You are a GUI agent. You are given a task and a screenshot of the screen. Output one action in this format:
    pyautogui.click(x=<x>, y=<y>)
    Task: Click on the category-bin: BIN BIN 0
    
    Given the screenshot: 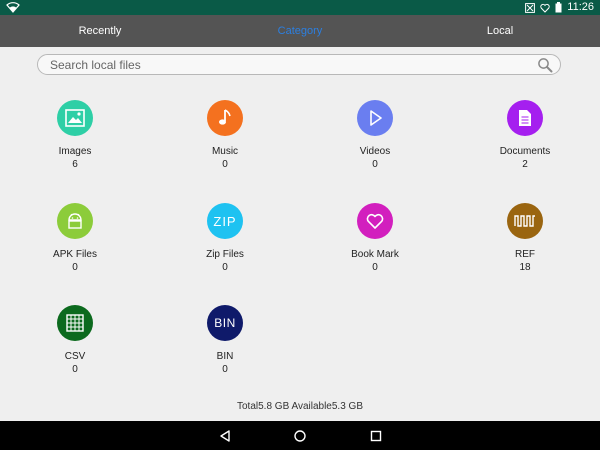 What is the action you would take?
    pyautogui.click(x=225, y=340)
    